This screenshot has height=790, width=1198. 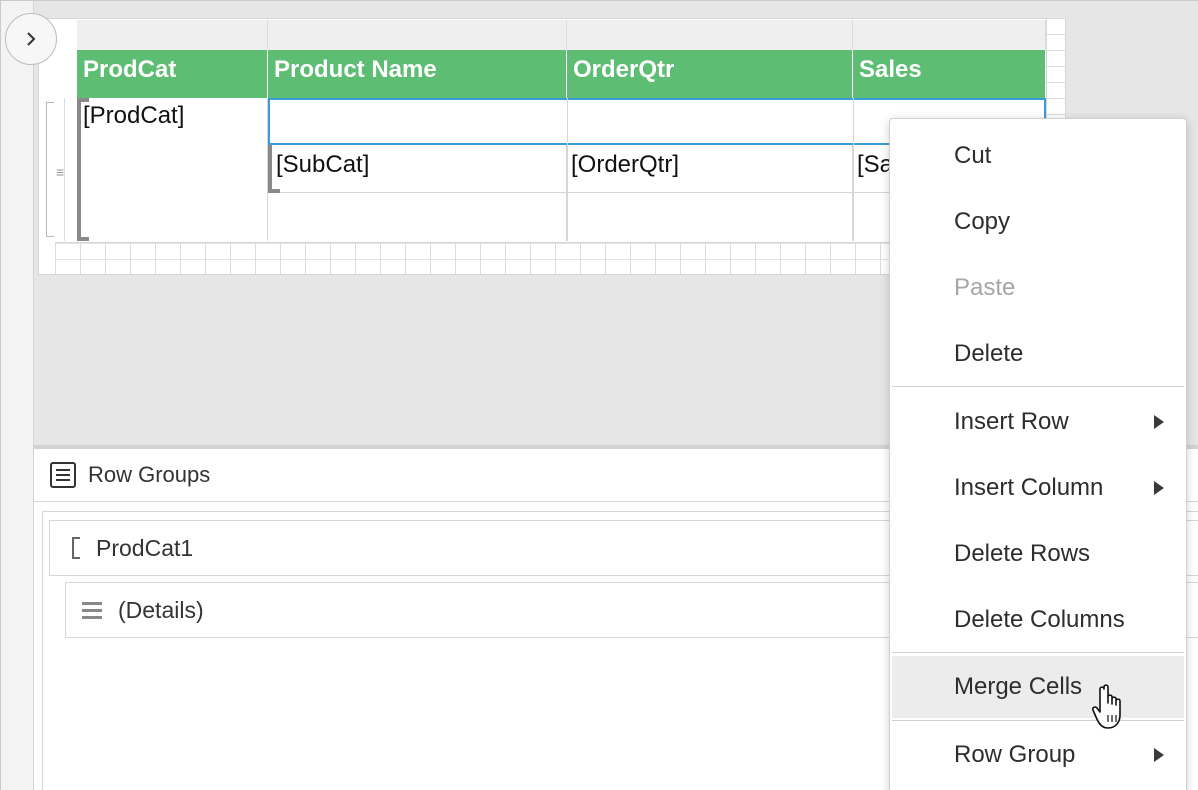 What do you see at coordinates (710, 169) in the screenshot?
I see `cell-orderqtr: [OrderQtr]` at bounding box center [710, 169].